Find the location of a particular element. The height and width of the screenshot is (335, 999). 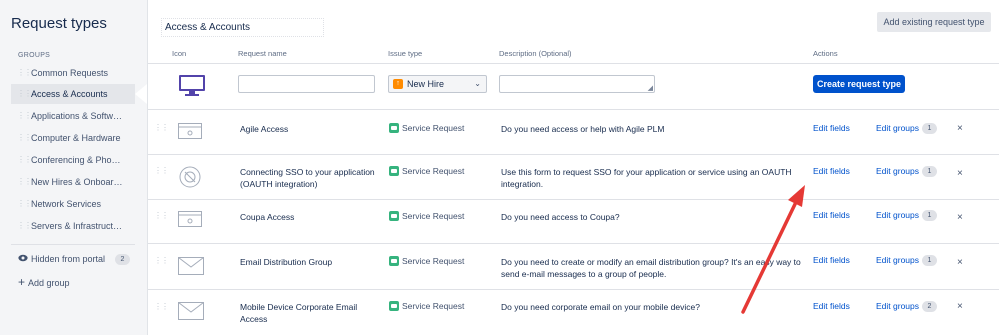

sidebar-item-access-accounts: ⋮⋮ Access & Accounts is located at coordinates (73, 94).